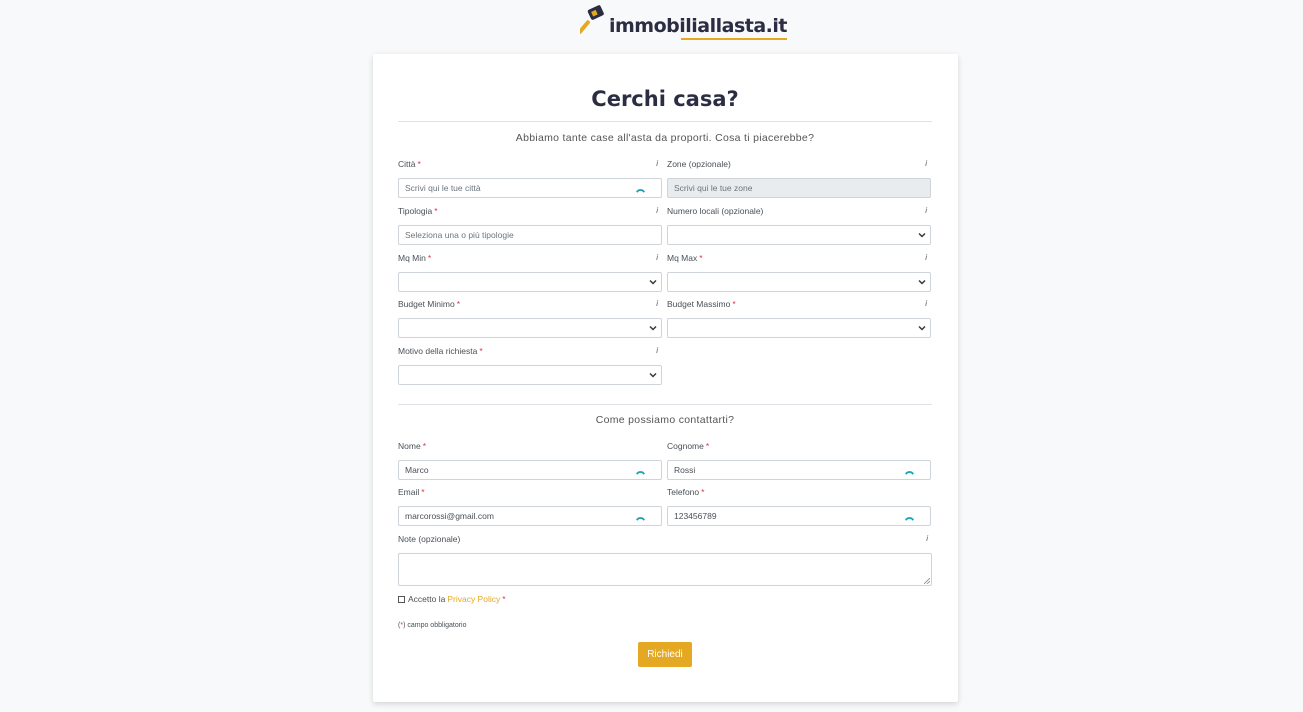 Image resolution: width=1303 pixels, height=712 pixels. I want to click on zone-field: Zone (opzionale) i Scrivi qui le tue zone, so click(799, 178).